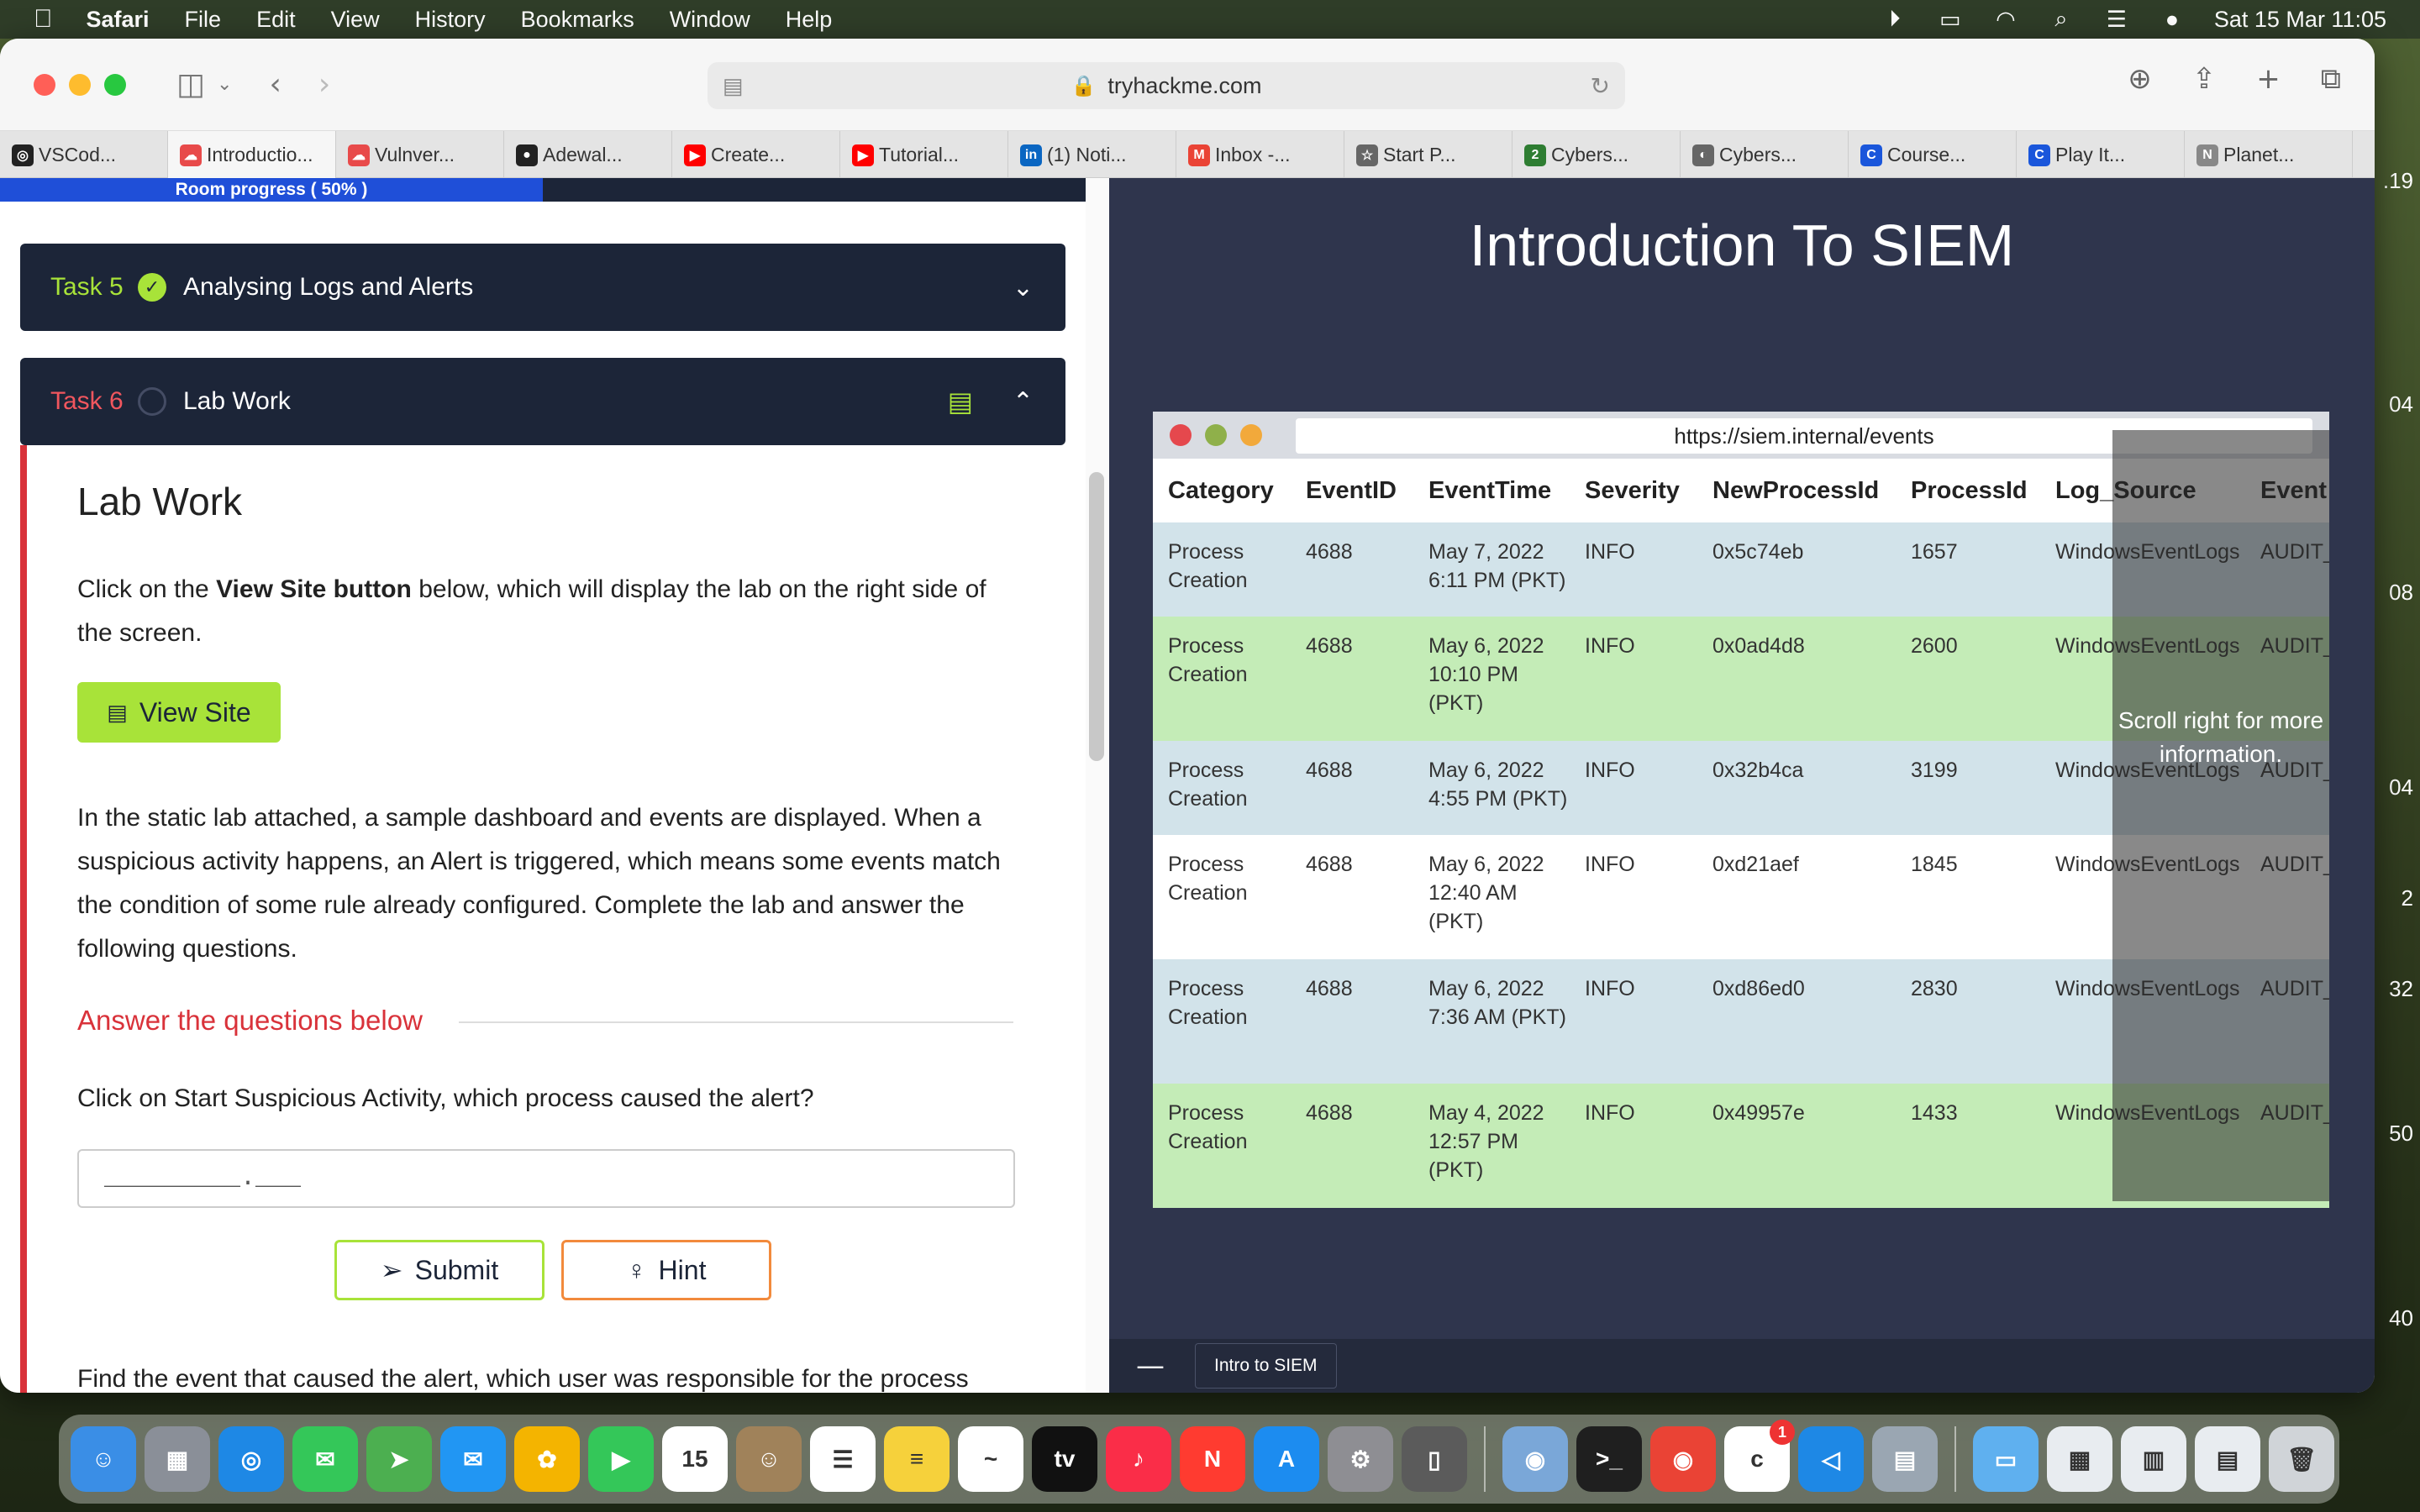 This screenshot has width=2420, height=1512. I want to click on dock-glyph: ≡, so click(916, 1459).